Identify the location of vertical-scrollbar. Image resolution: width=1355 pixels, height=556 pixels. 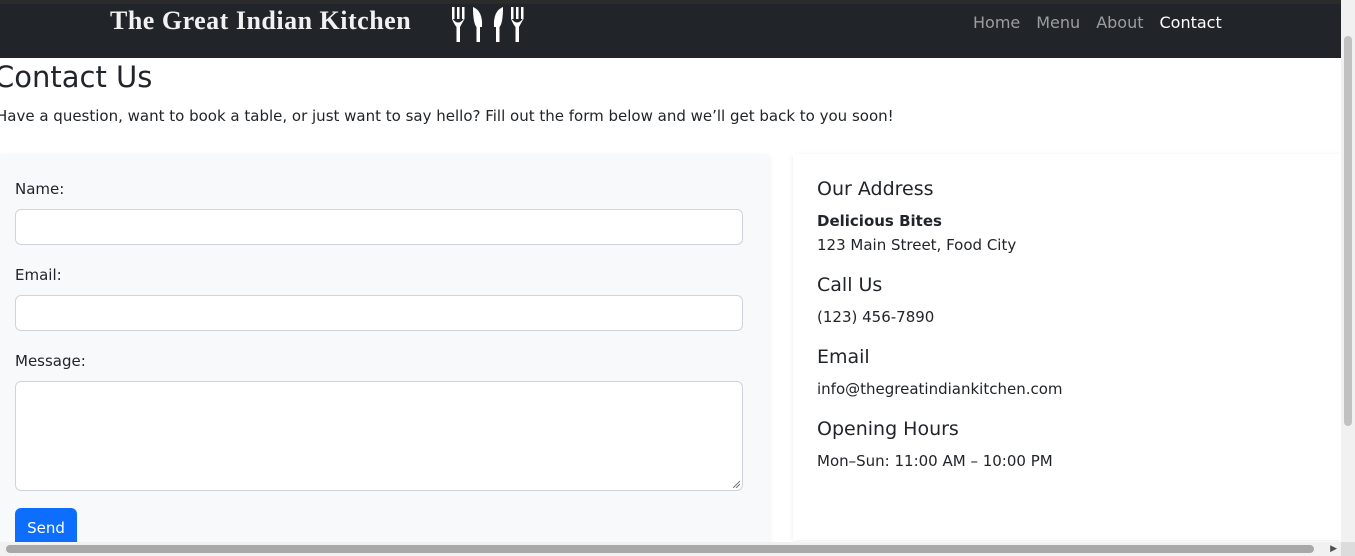
(1348, 271).